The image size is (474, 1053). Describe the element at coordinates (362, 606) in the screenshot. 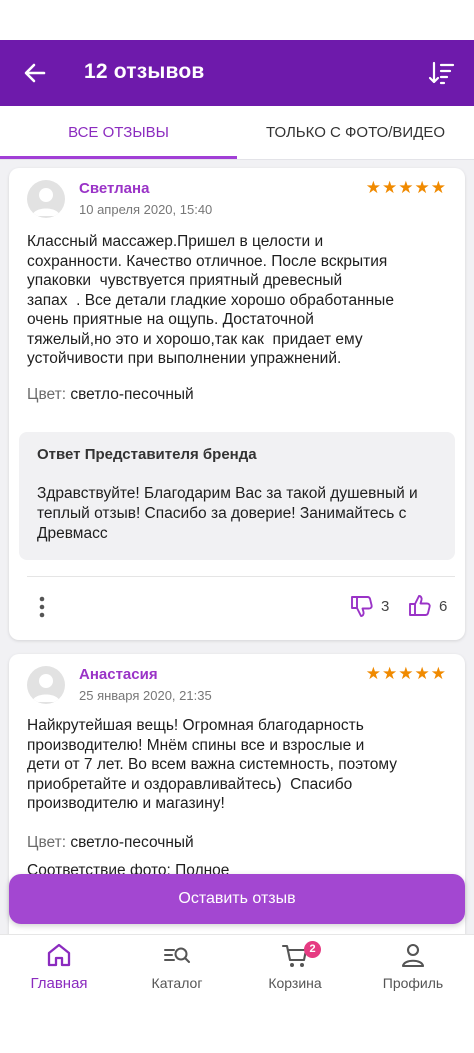

I see `thumbs-down-icon` at that location.